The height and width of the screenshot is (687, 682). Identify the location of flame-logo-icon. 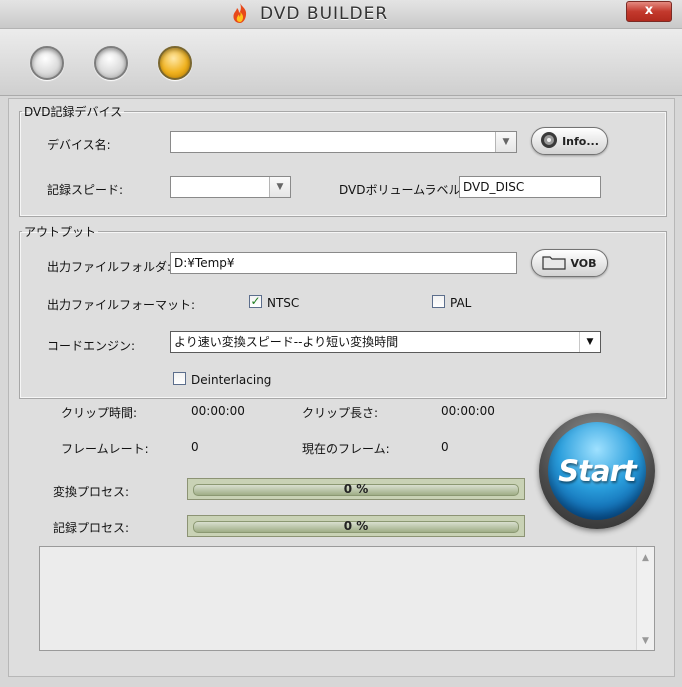
(240, 14).